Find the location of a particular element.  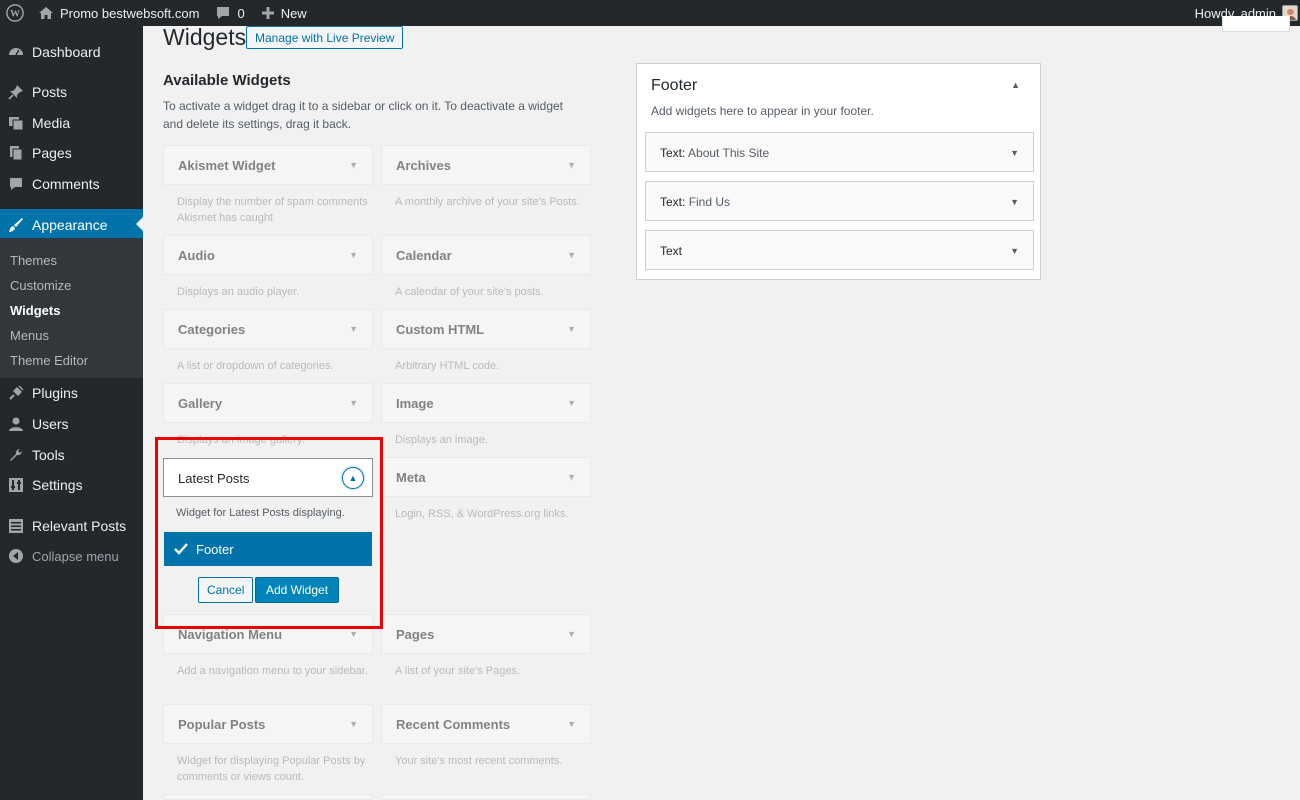

widget-description: Arbitrary HTML code. is located at coordinates (447, 366).